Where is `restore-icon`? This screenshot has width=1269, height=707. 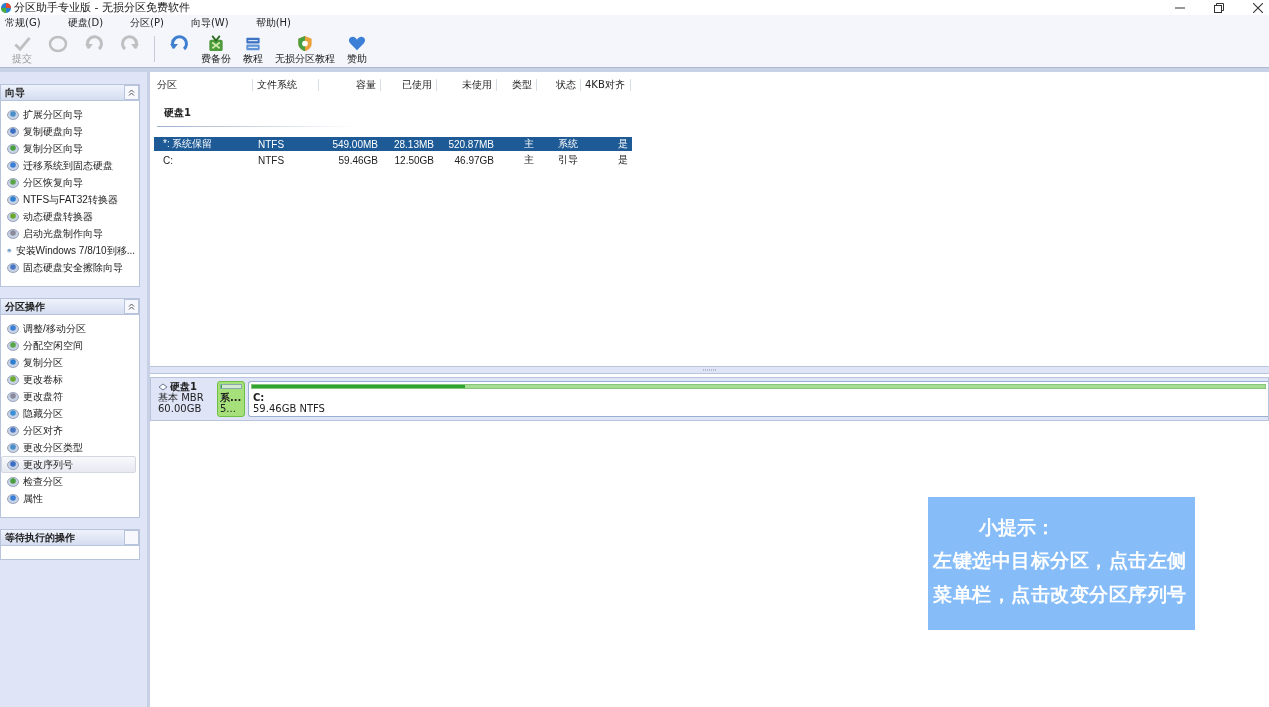
restore-icon is located at coordinates (1219, 7).